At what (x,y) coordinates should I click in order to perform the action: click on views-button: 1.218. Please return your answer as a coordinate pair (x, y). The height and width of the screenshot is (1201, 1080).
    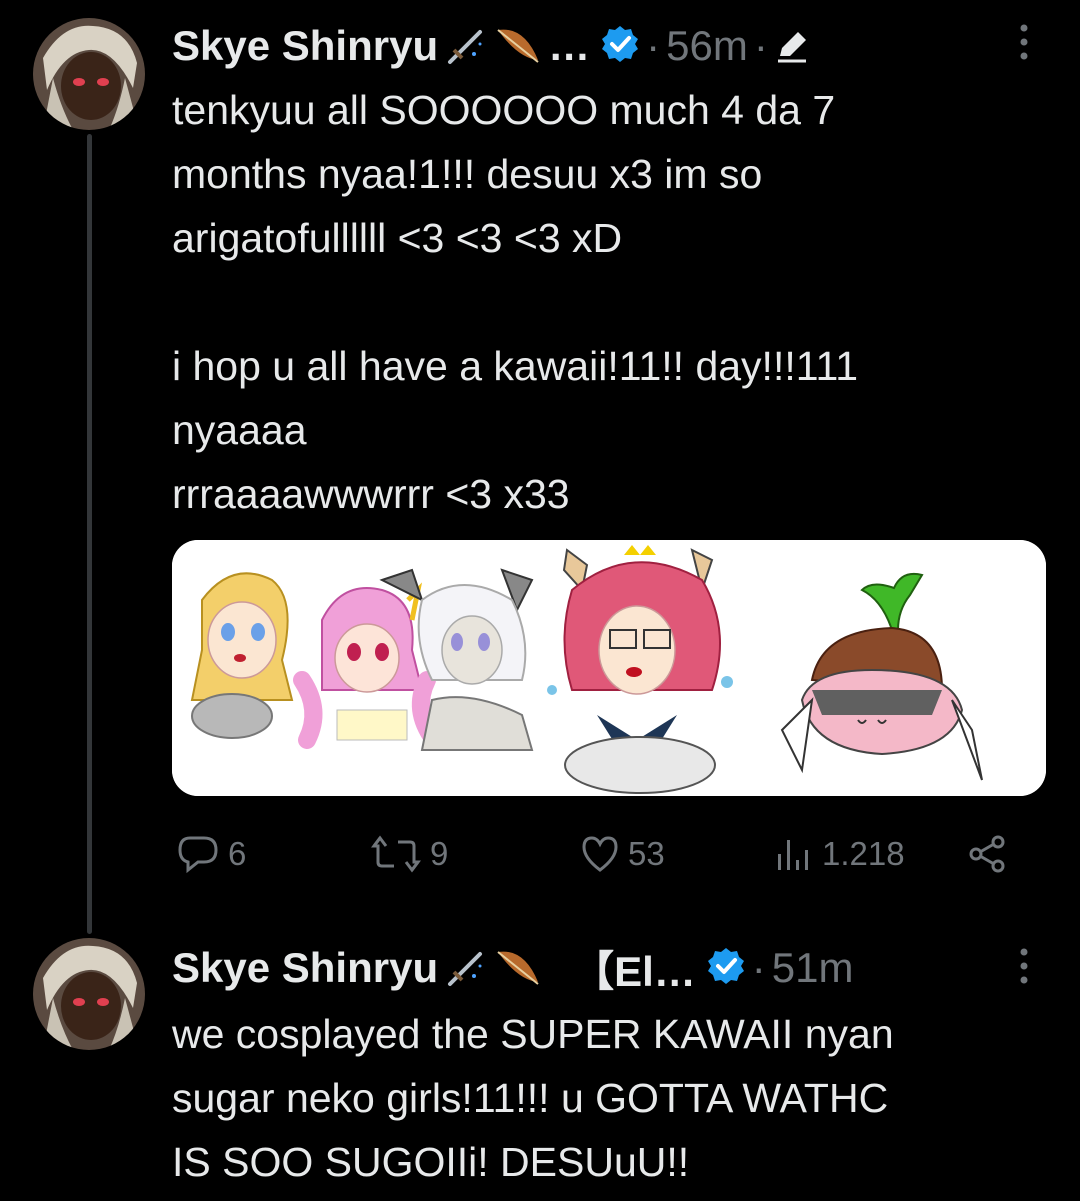
    Looking at the image, I should click on (839, 854).